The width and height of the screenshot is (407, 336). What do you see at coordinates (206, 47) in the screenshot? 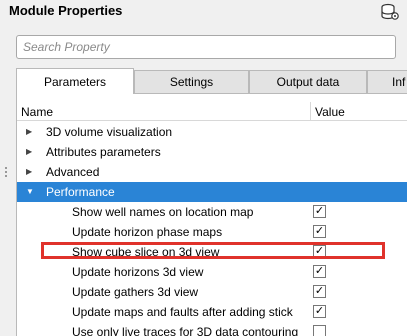
I see `search-input: Search Property` at bounding box center [206, 47].